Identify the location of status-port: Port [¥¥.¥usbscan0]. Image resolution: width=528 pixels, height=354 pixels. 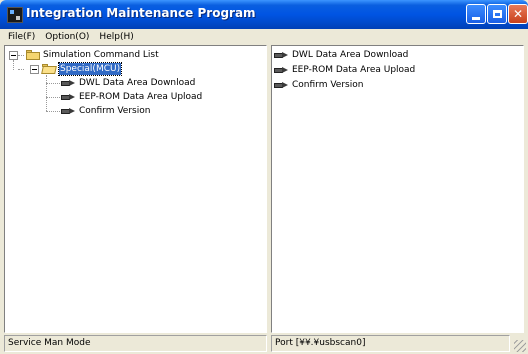
(390, 343).